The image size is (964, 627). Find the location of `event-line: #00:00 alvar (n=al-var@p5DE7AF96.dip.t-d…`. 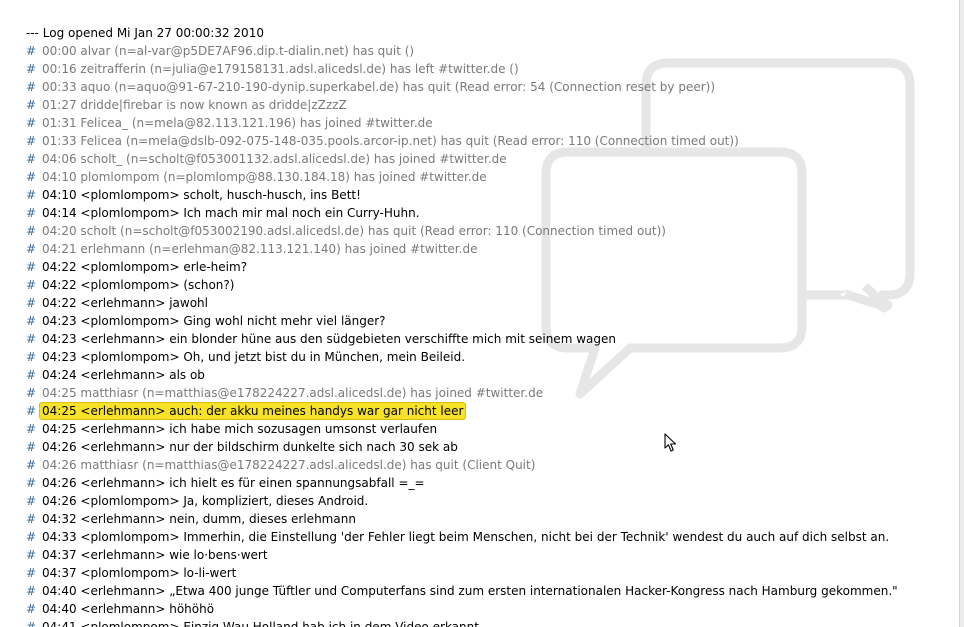

event-line: #00:00 alvar (n=al-var@p5DE7AF96.dip.t-d… is located at coordinates (462, 51).